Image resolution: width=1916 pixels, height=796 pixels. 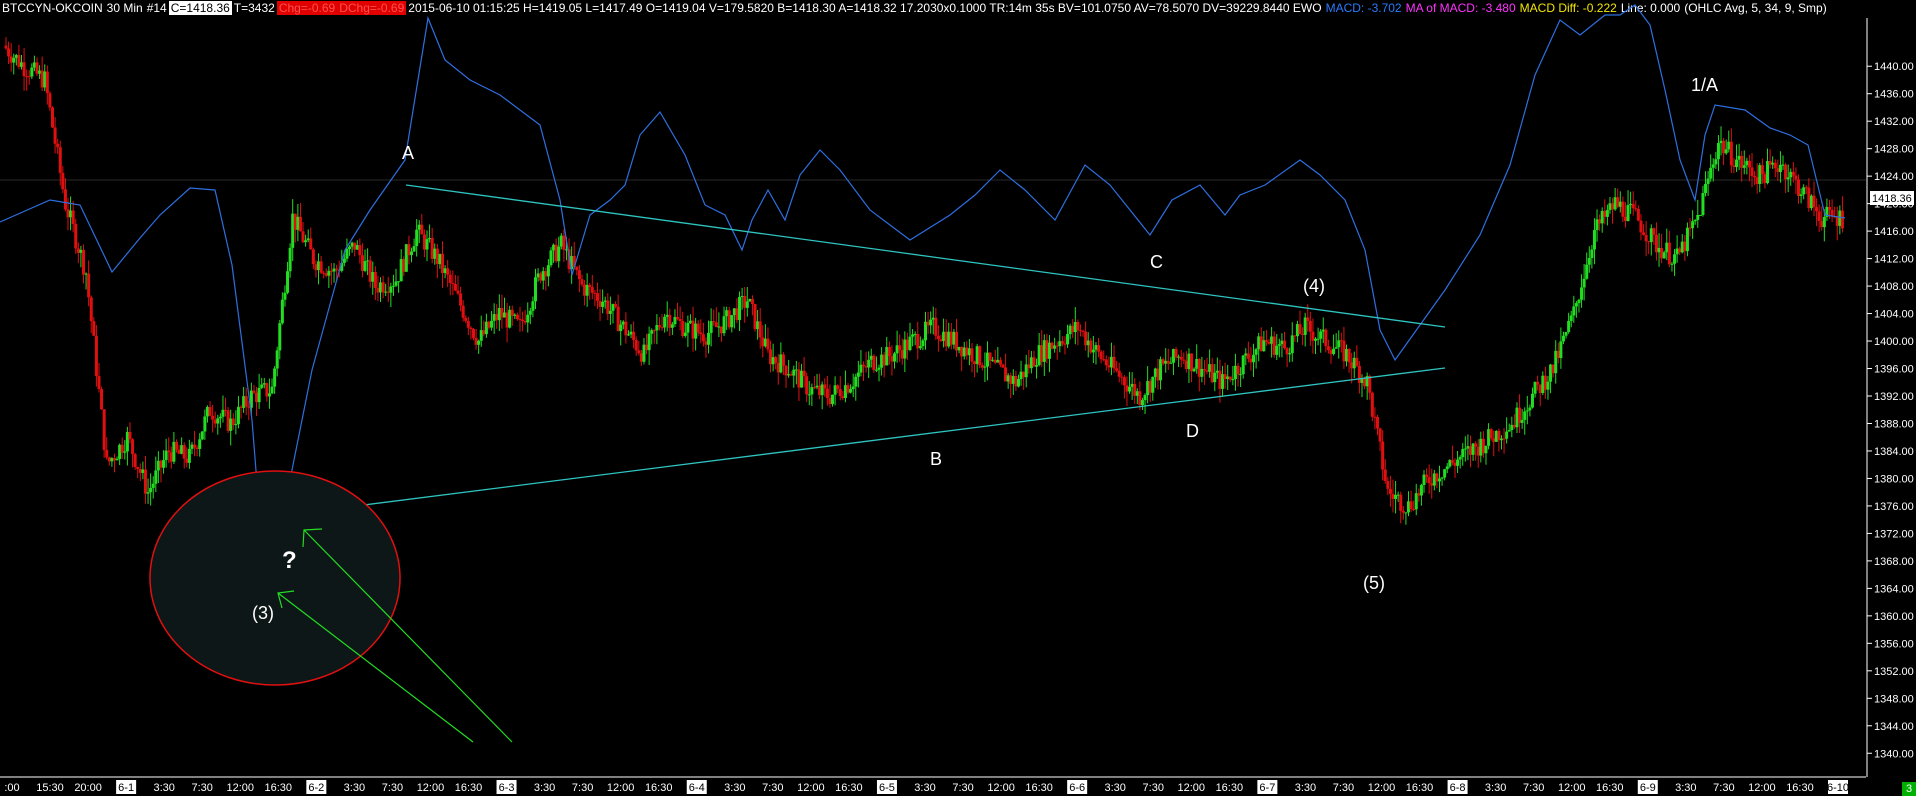 What do you see at coordinates (11, 788) in the screenshot?
I see `x-tick-label: :00` at bounding box center [11, 788].